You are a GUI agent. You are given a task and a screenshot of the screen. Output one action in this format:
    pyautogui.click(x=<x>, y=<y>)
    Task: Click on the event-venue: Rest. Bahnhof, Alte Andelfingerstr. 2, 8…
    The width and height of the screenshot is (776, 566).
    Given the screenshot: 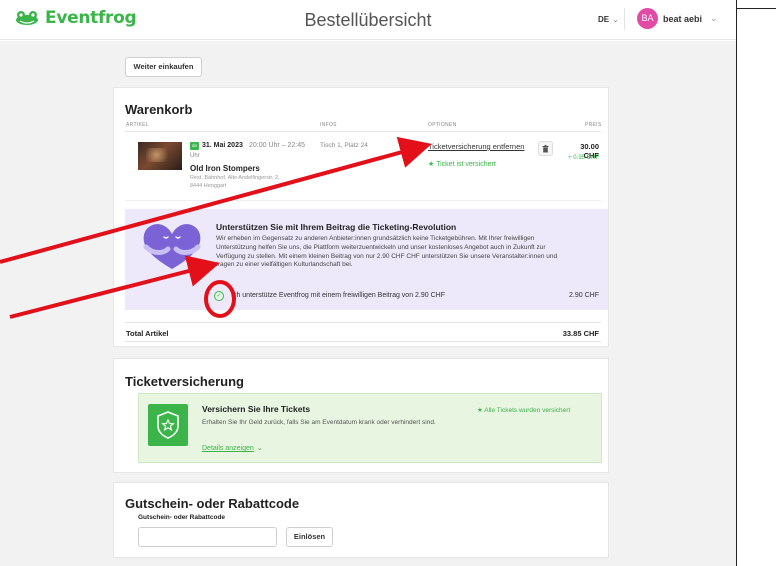 What is the action you would take?
    pyautogui.click(x=255, y=182)
    